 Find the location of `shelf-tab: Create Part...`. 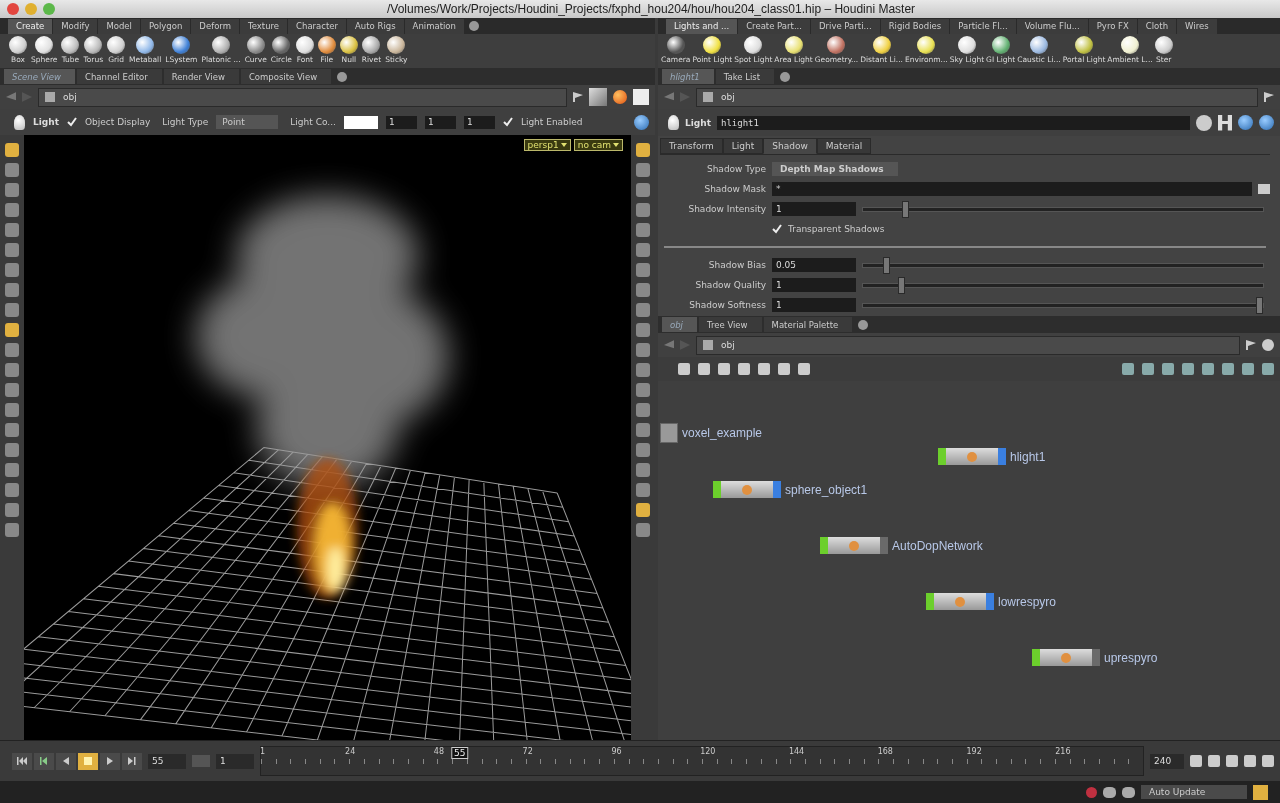

shelf-tab: Create Part... is located at coordinates (774, 26).